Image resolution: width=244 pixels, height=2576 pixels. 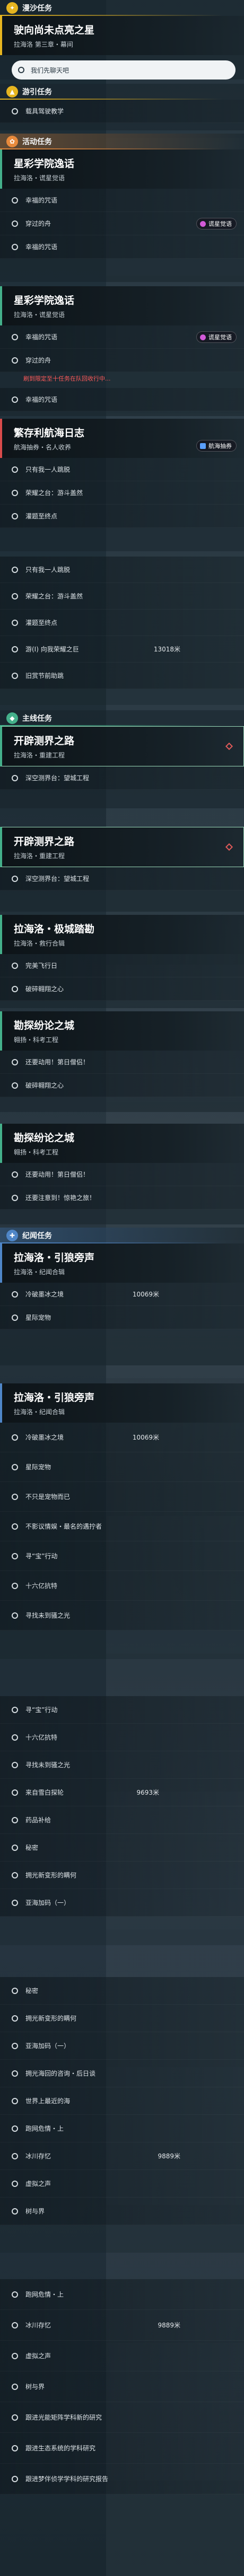 I want to click on quest-header: 拉海洛・极城踏勘 拉海洛・救行合辑, so click(x=122, y=934).